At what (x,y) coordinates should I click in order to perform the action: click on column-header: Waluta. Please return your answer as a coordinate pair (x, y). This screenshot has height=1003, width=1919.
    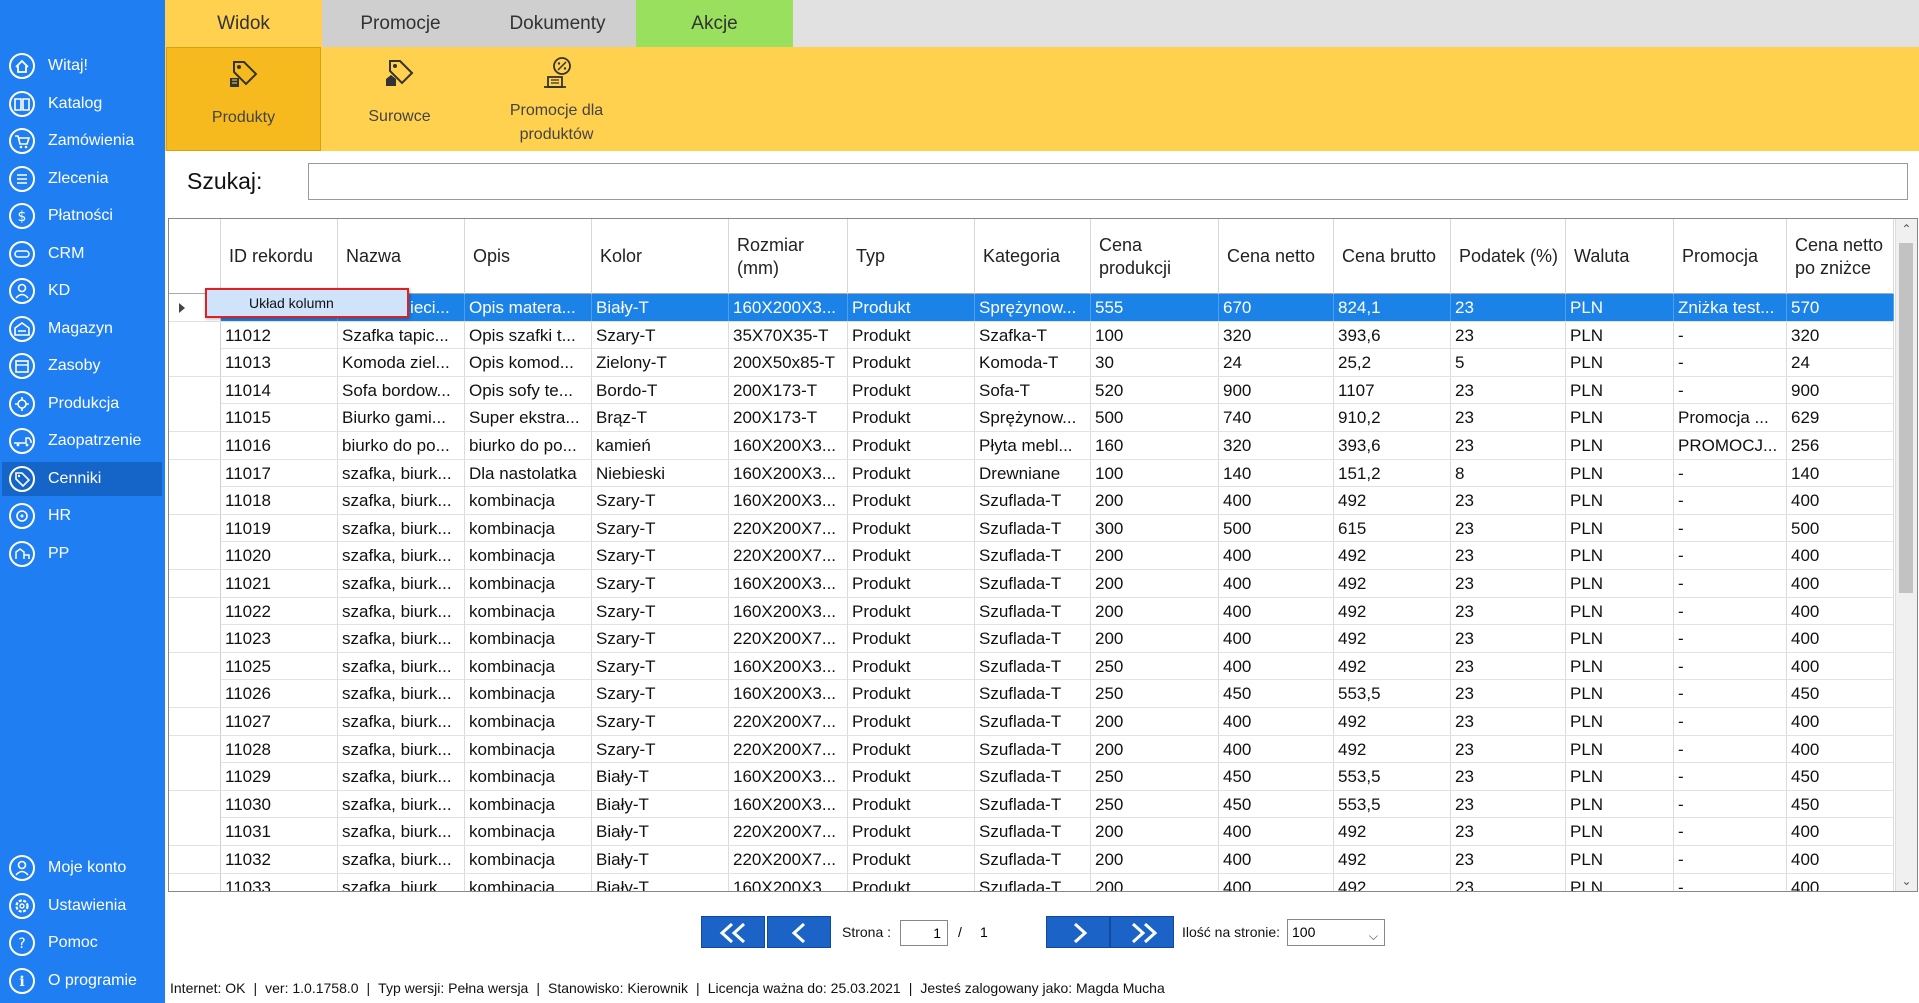
    Looking at the image, I should click on (1620, 256).